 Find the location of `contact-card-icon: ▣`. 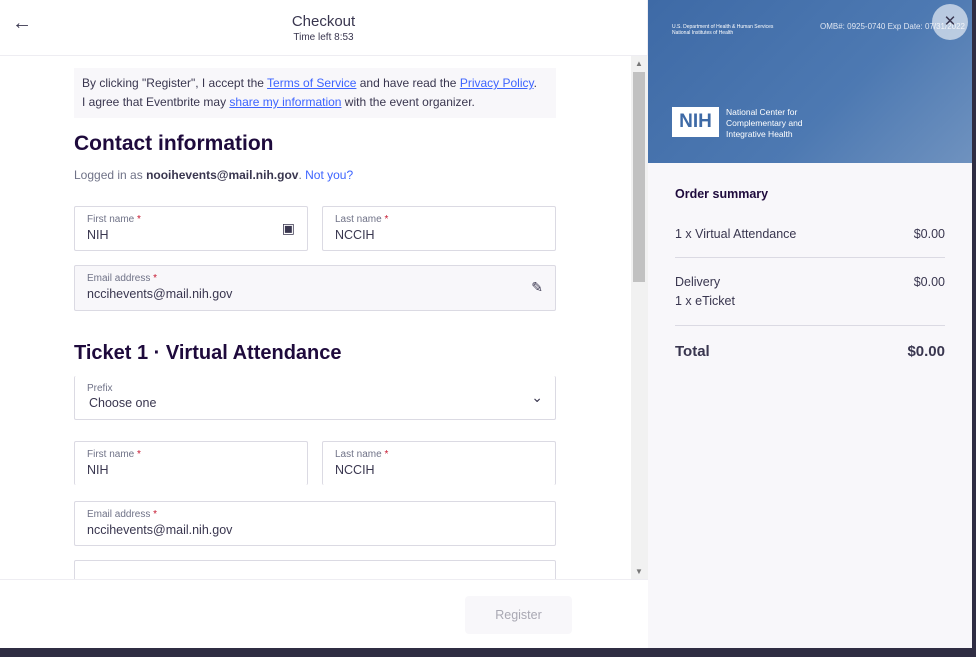

contact-card-icon: ▣ is located at coordinates (288, 228).